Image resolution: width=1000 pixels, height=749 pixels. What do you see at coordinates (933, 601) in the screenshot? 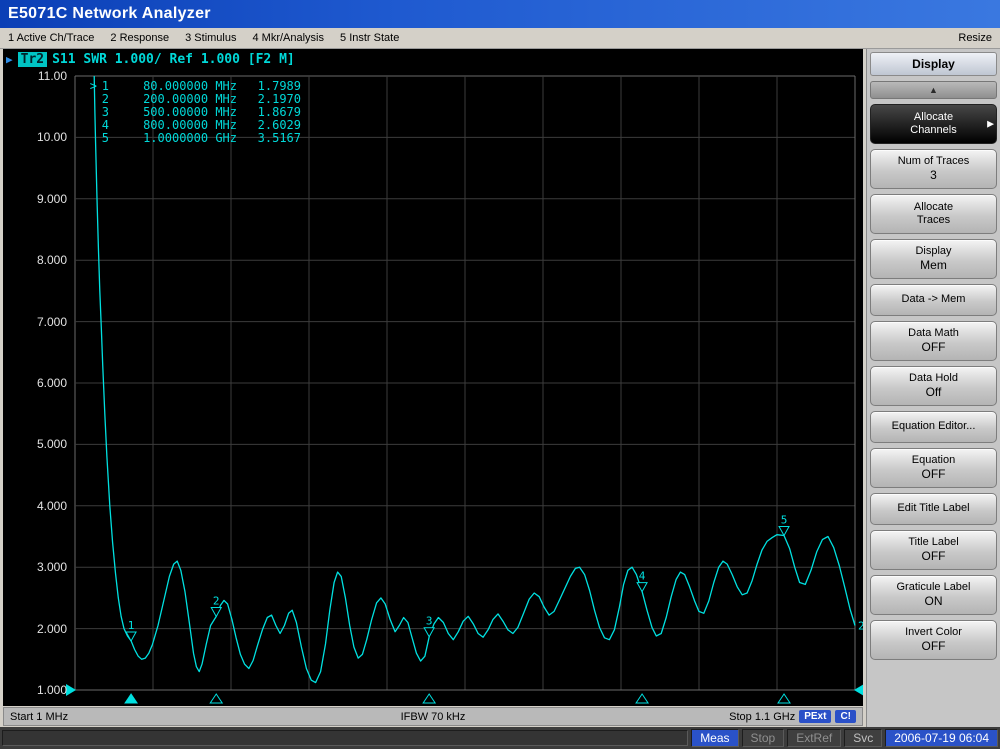
I see `softkey-value: ON` at bounding box center [933, 601].